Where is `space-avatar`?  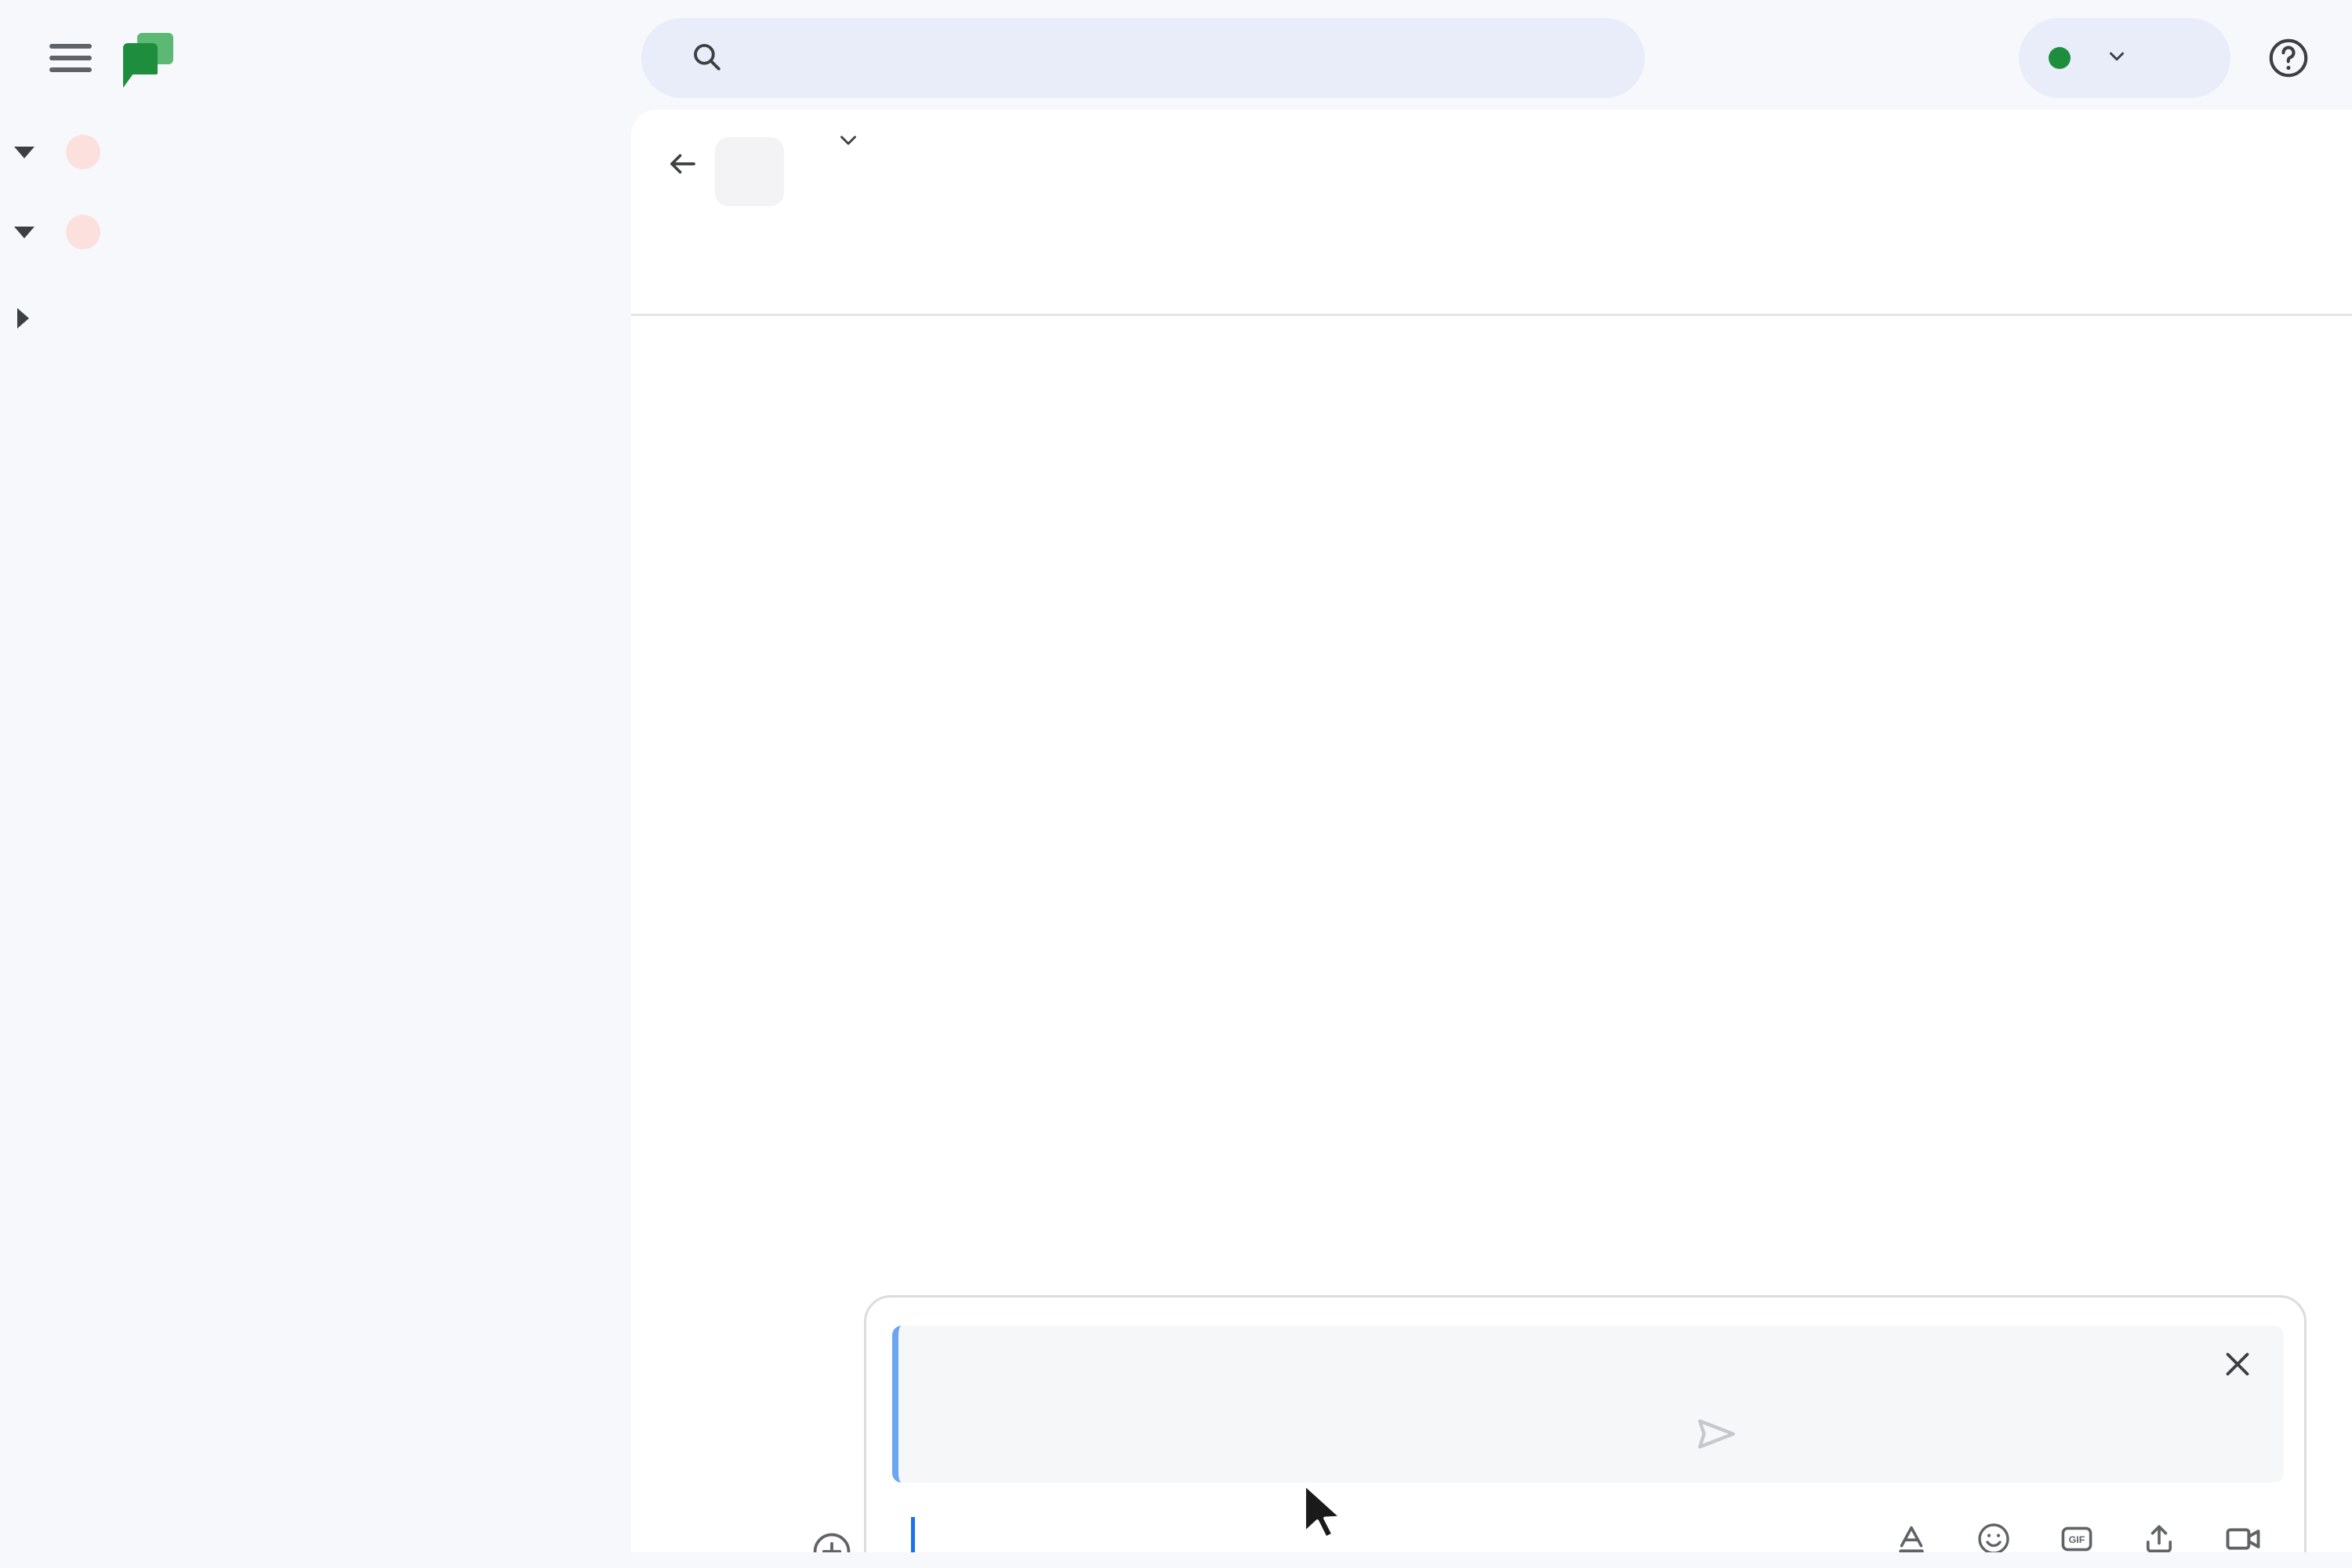
space-avatar is located at coordinates (749, 171).